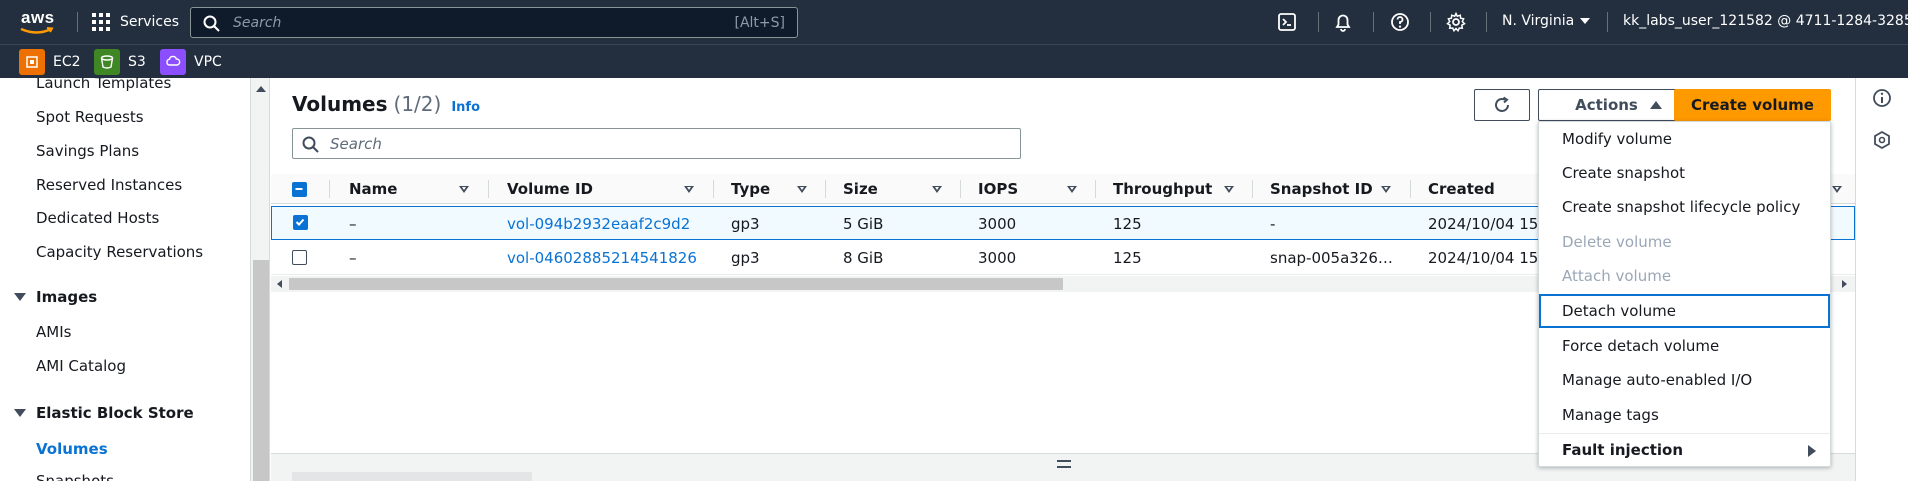 The image size is (1908, 481). I want to click on vpc-cloud-icon, so click(173, 62).